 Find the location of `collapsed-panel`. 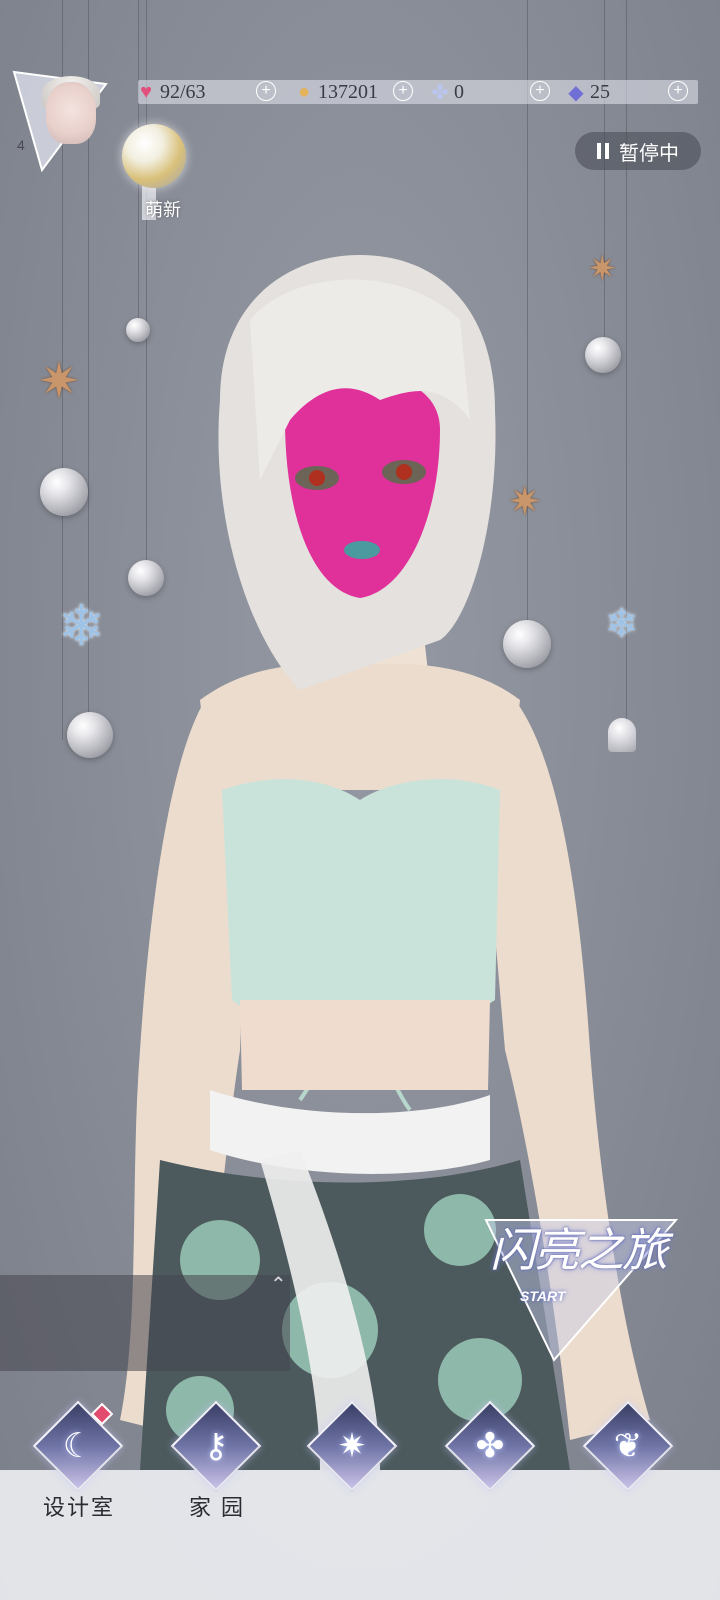

collapsed-panel is located at coordinates (145, 1323).